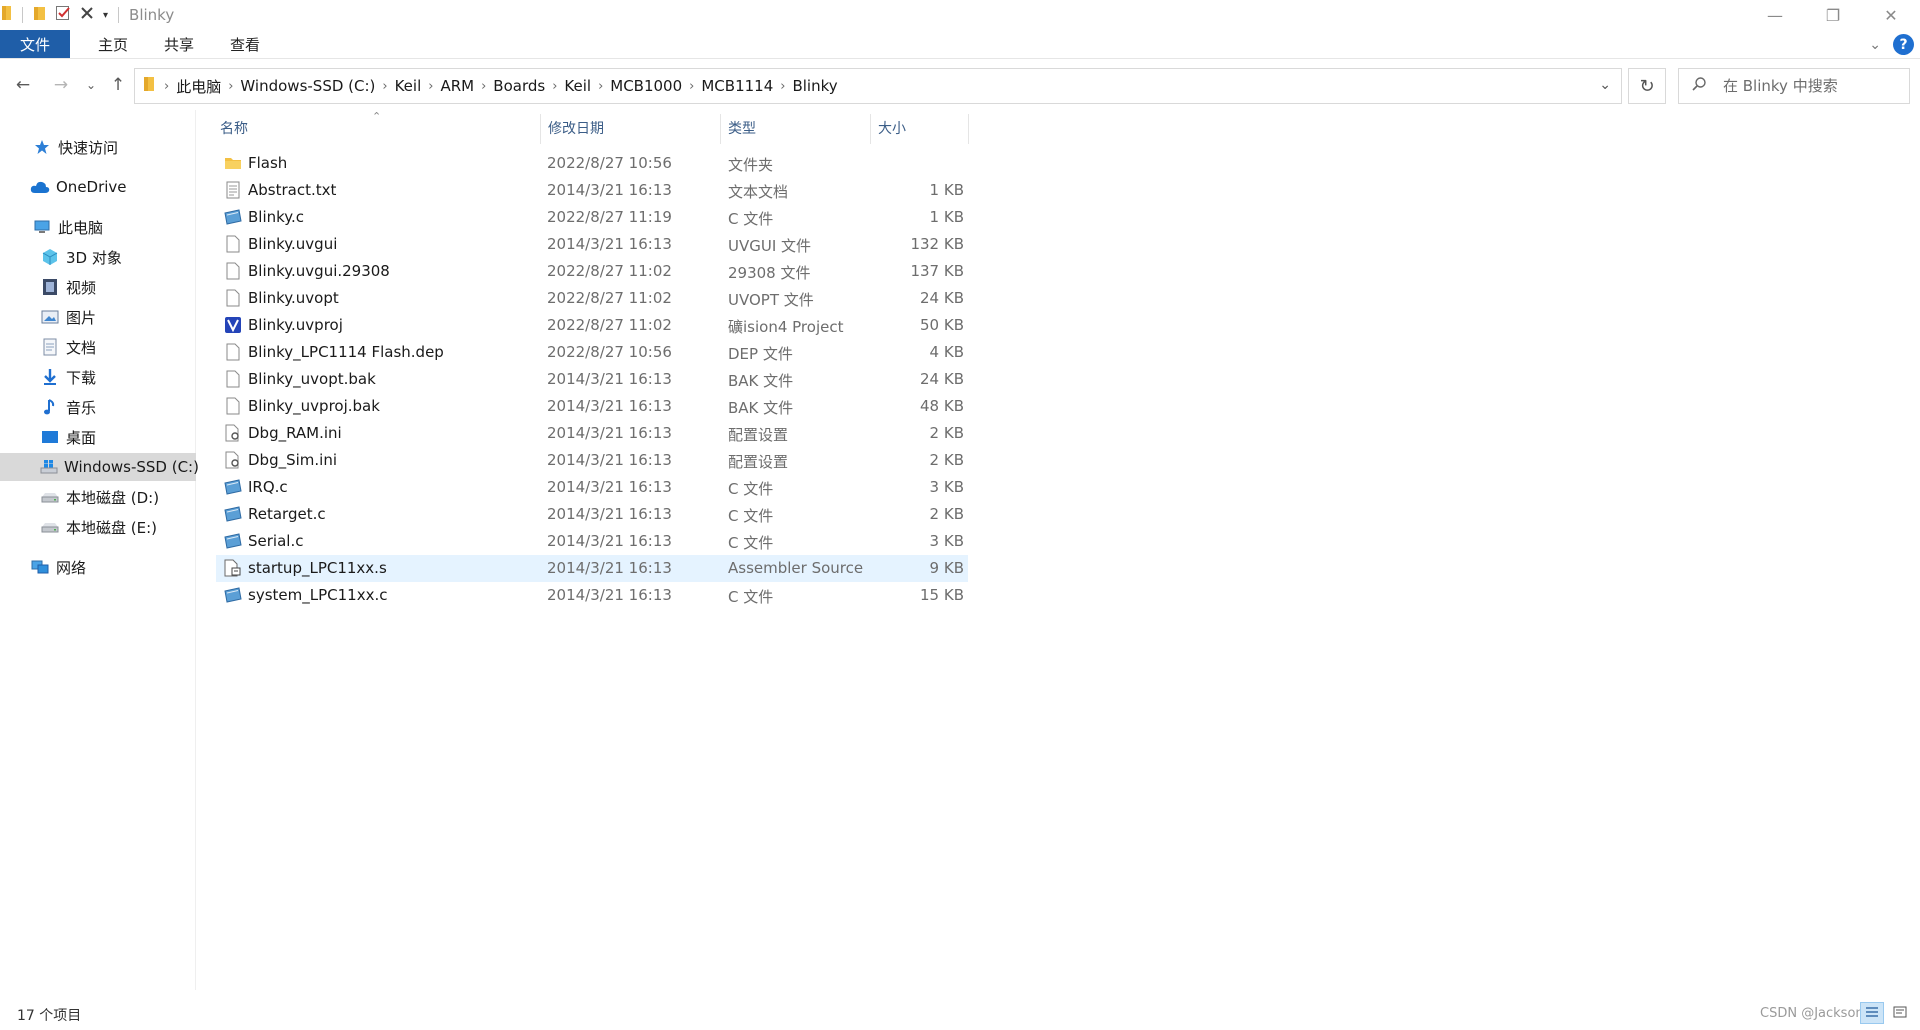 The width and height of the screenshot is (1920, 1030). Describe the element at coordinates (23, 85) in the screenshot. I see `back-button: ←` at that location.